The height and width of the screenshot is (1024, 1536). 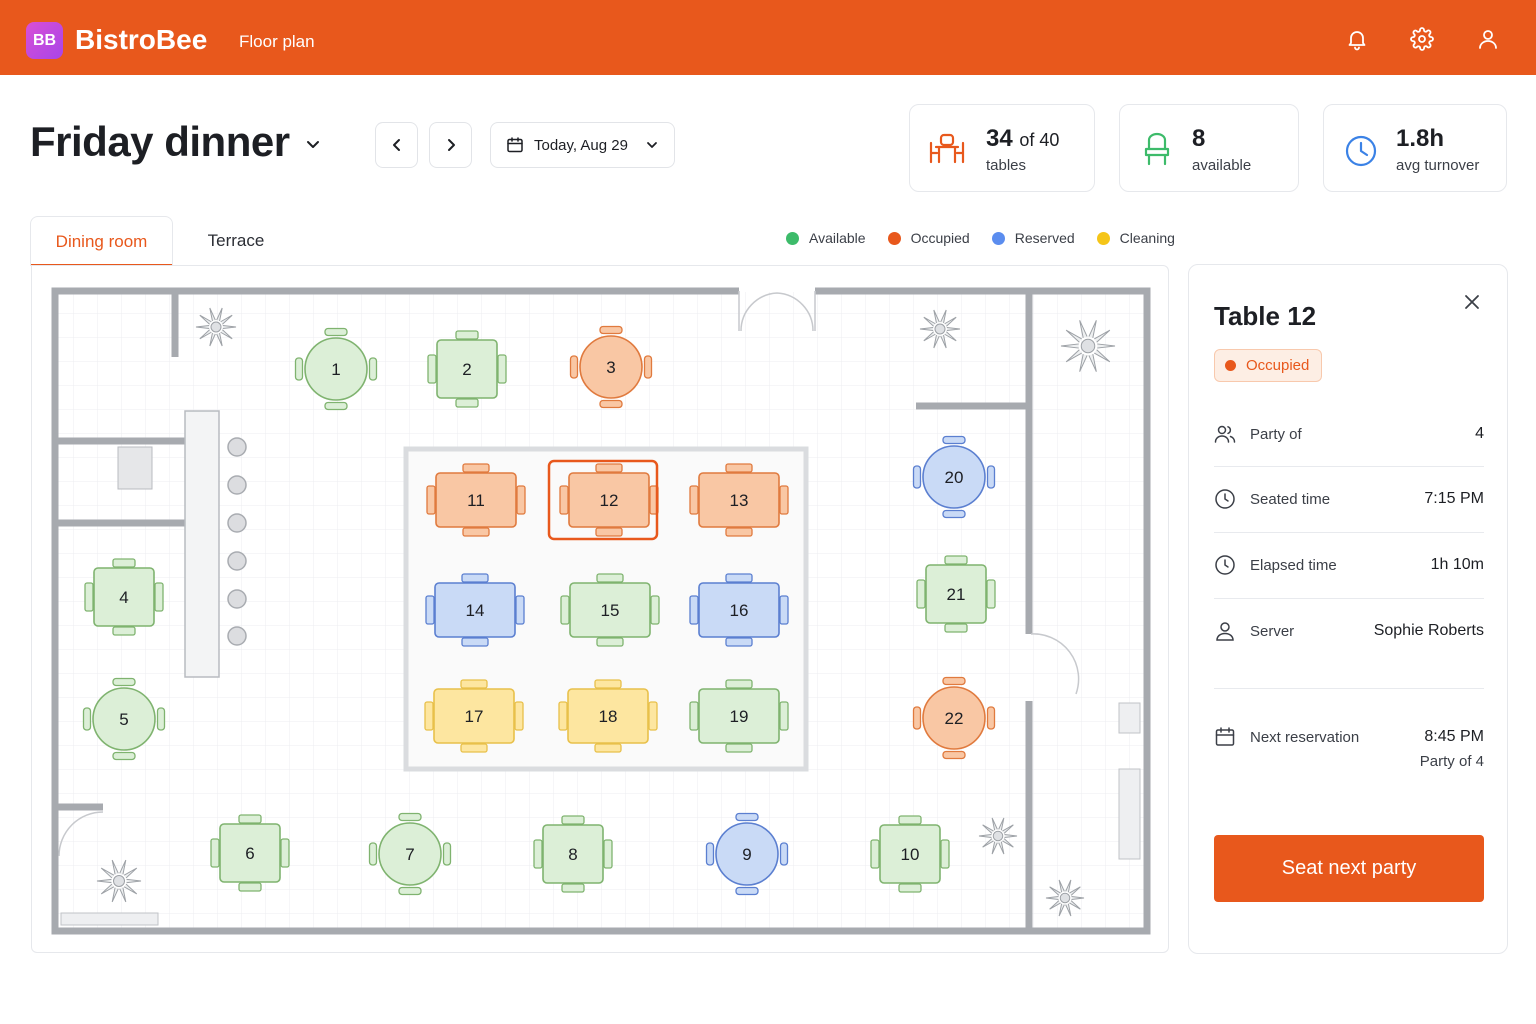 I want to click on stat-turnover-value: 1.8h, so click(x=1420, y=138).